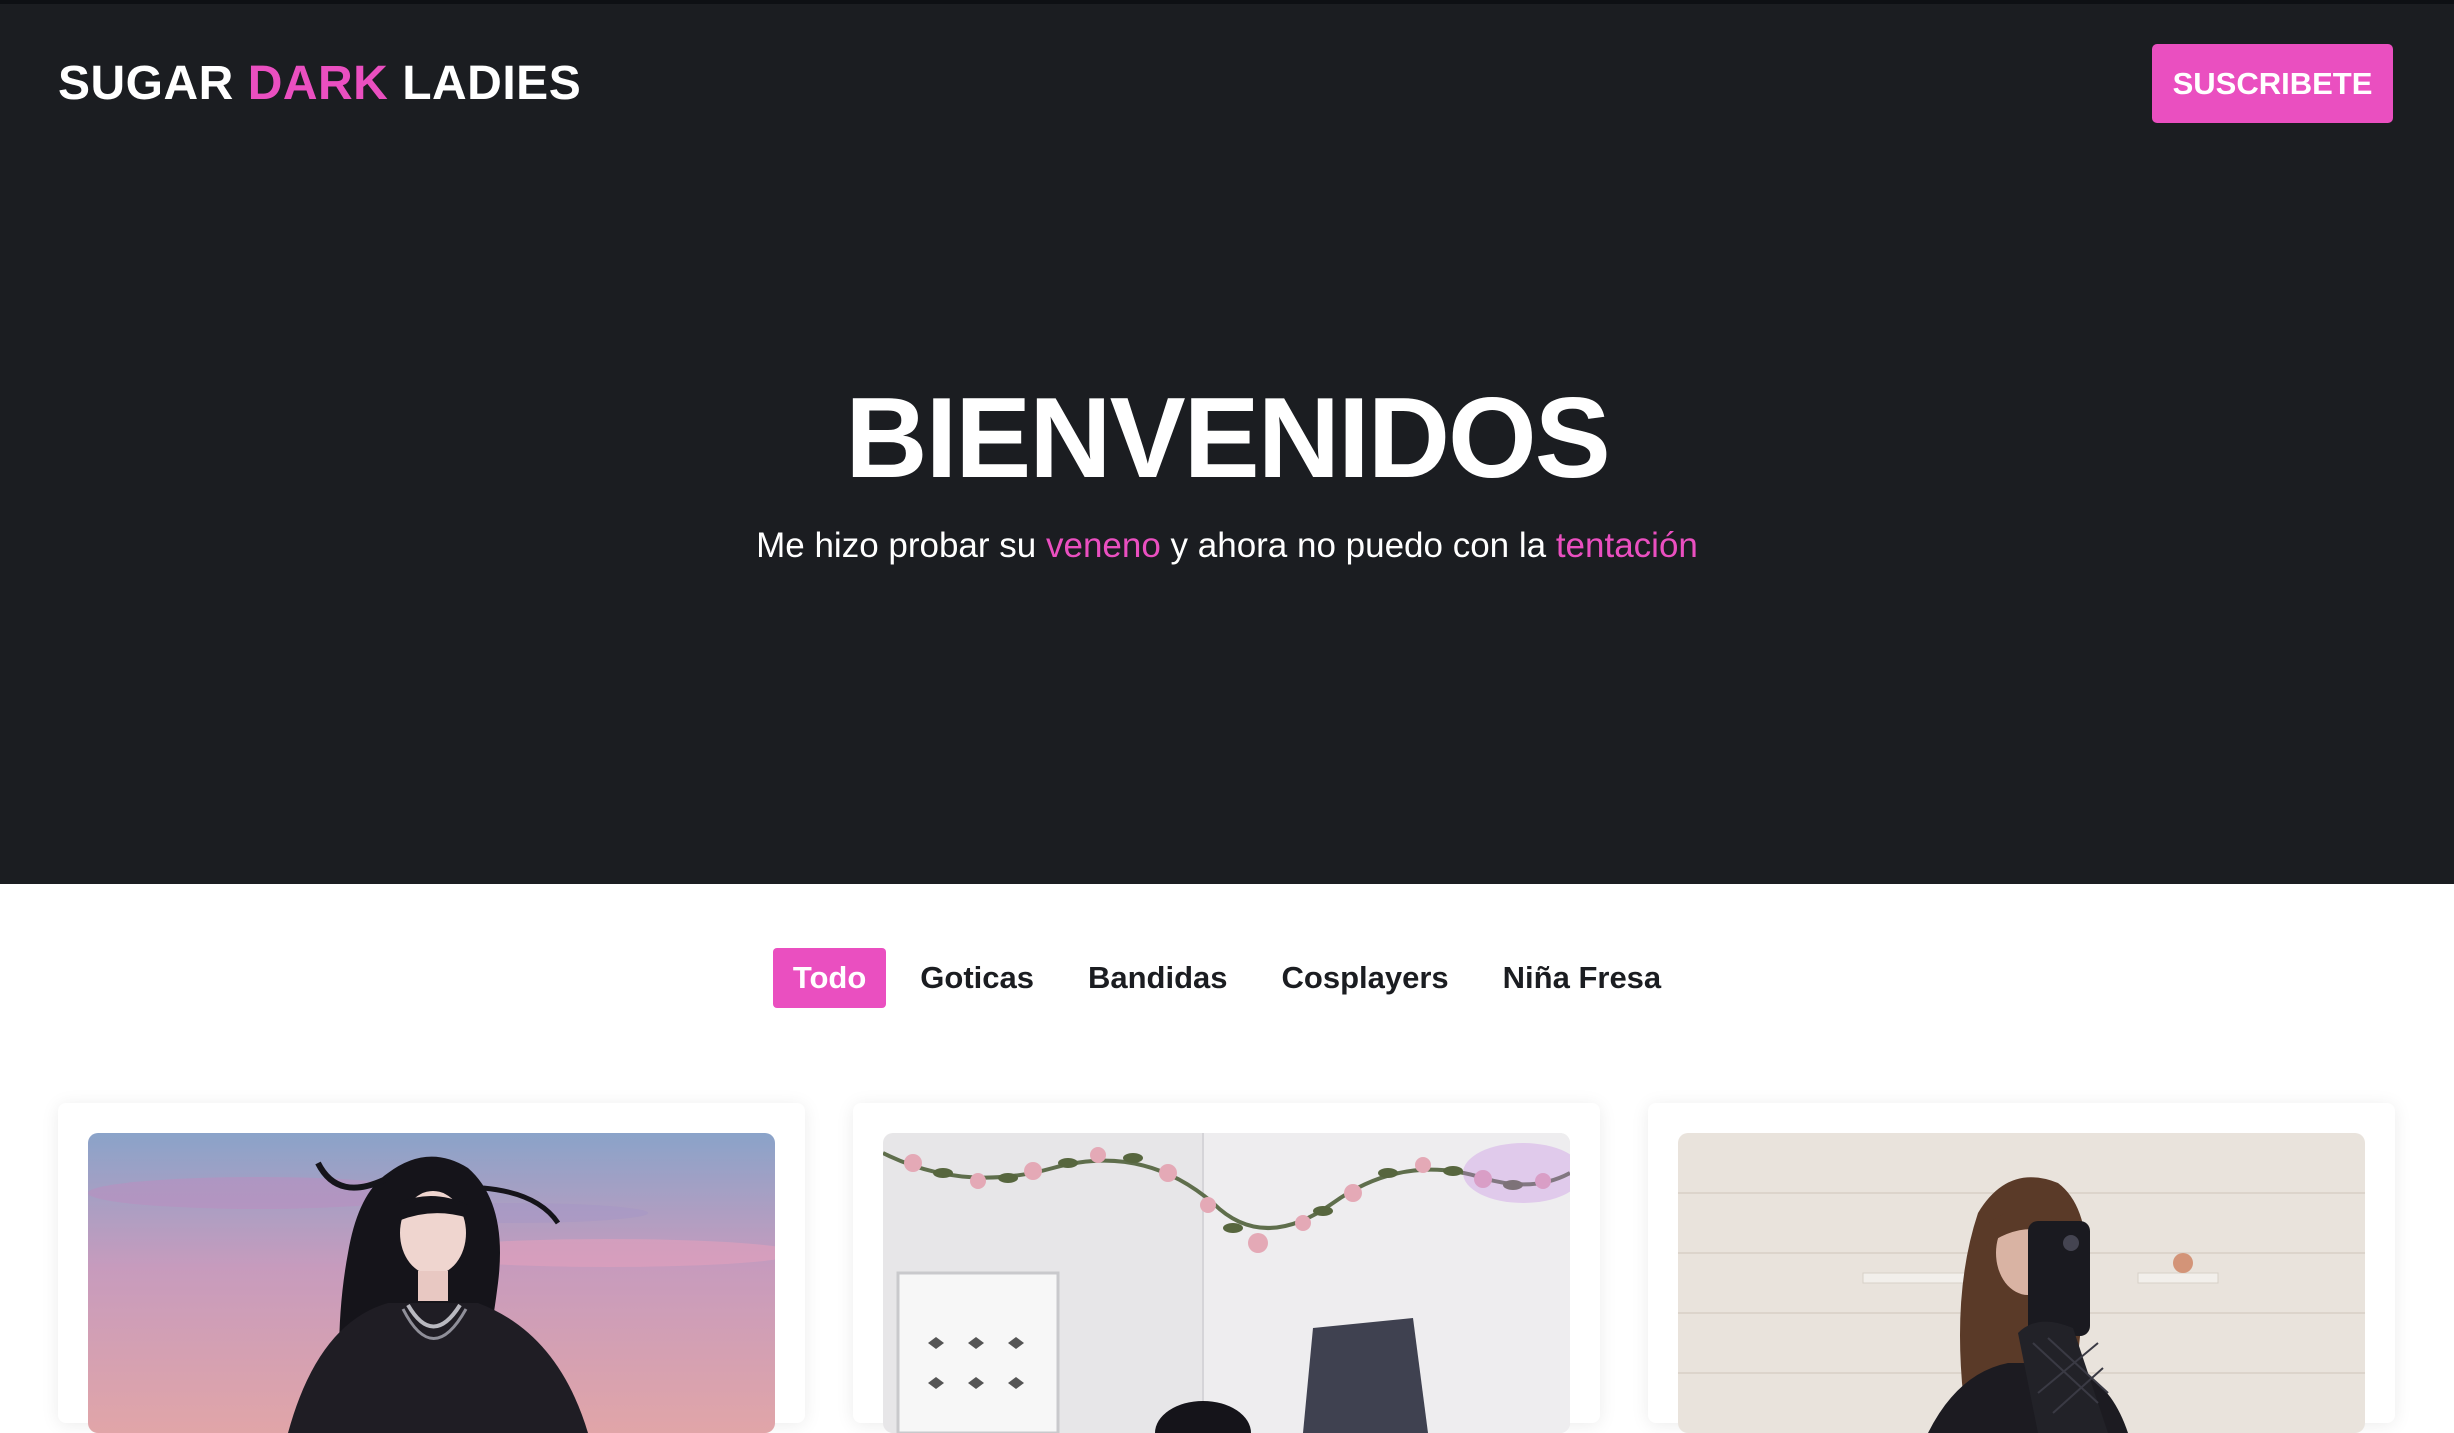 The image size is (2454, 1433). I want to click on hero-title: BIENVENIDOS, so click(1227, 438).